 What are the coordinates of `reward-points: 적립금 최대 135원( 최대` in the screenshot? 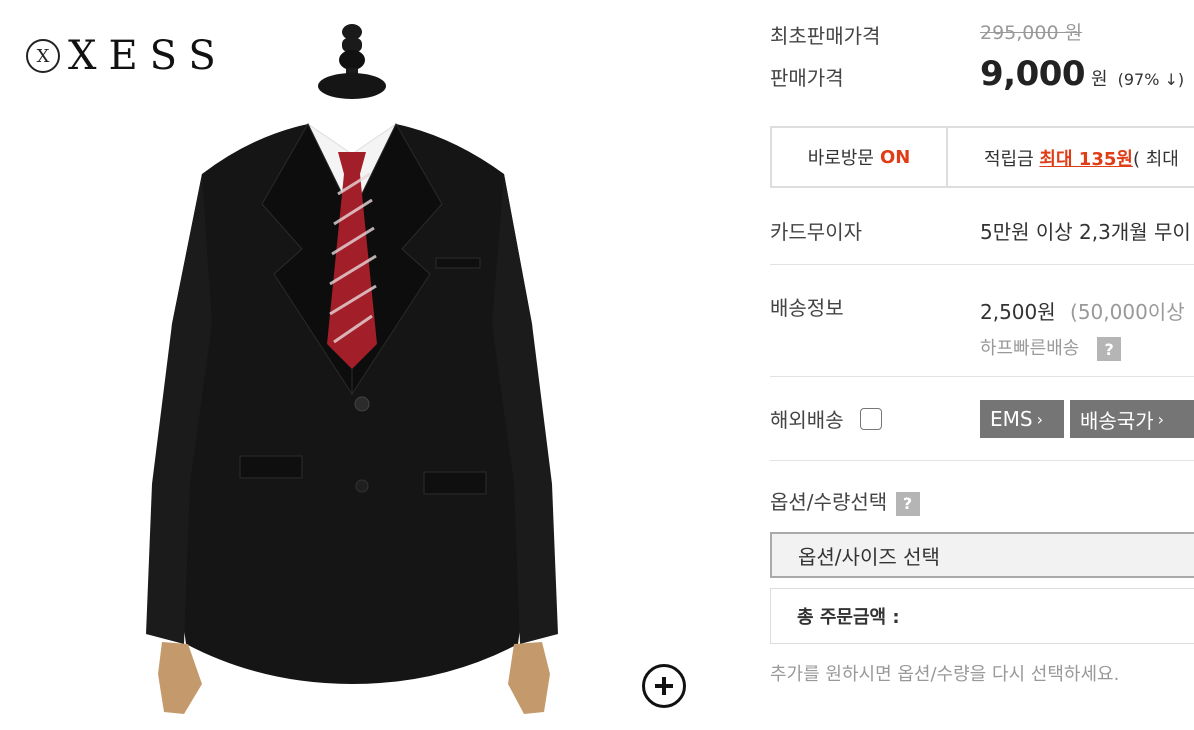 It's located at (1081, 158).